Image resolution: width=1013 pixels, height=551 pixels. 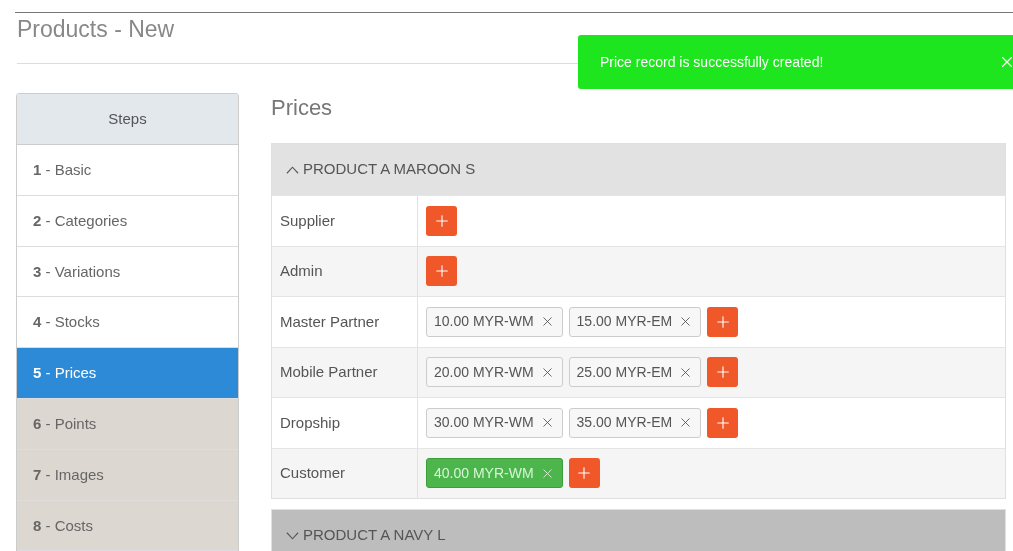 What do you see at coordinates (96, 29) in the screenshot?
I see `page-title: Products - New` at bounding box center [96, 29].